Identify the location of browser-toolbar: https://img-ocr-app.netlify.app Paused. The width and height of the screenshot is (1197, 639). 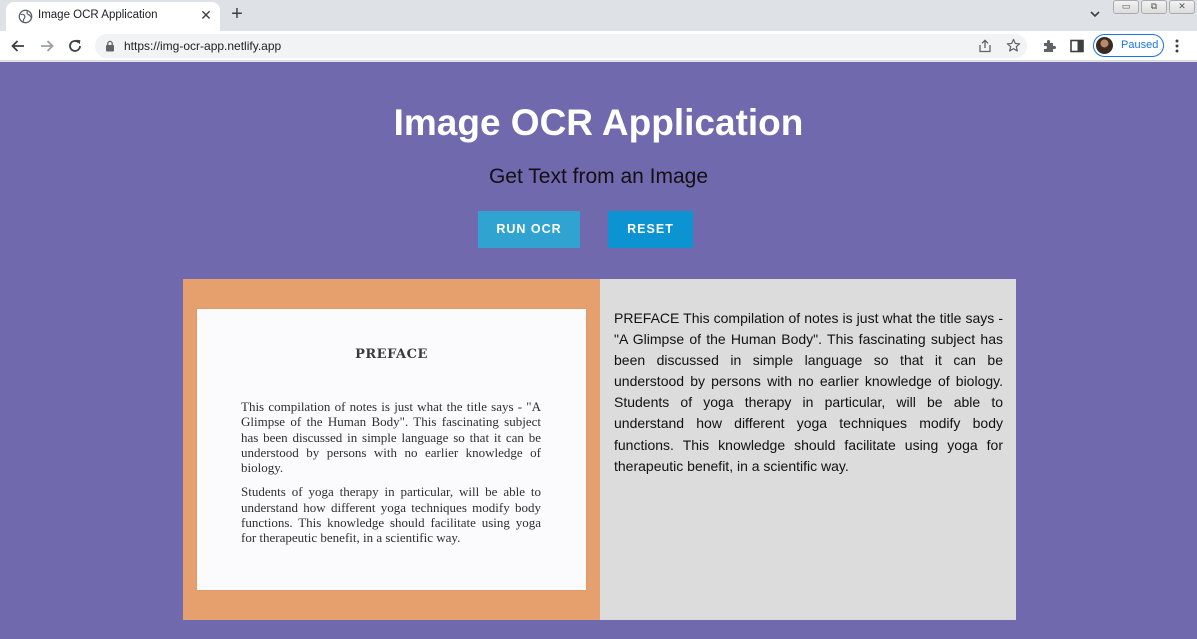
(598, 46).